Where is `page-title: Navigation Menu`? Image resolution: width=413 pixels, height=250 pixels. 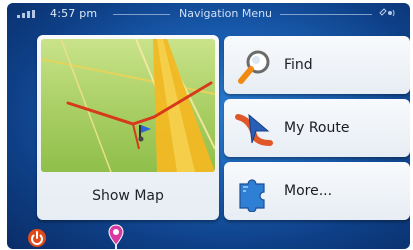
page-title: Navigation Menu is located at coordinates (226, 13).